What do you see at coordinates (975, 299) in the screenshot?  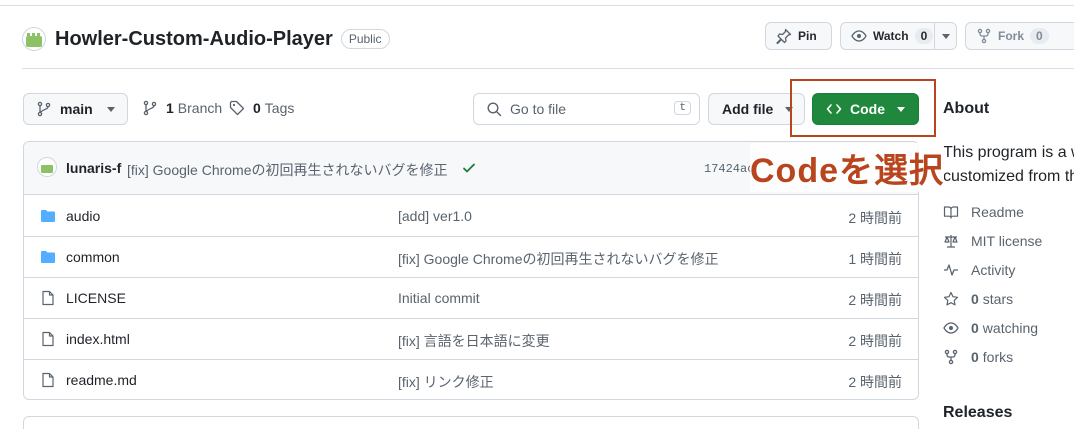 I see `stars-count: 0` at bounding box center [975, 299].